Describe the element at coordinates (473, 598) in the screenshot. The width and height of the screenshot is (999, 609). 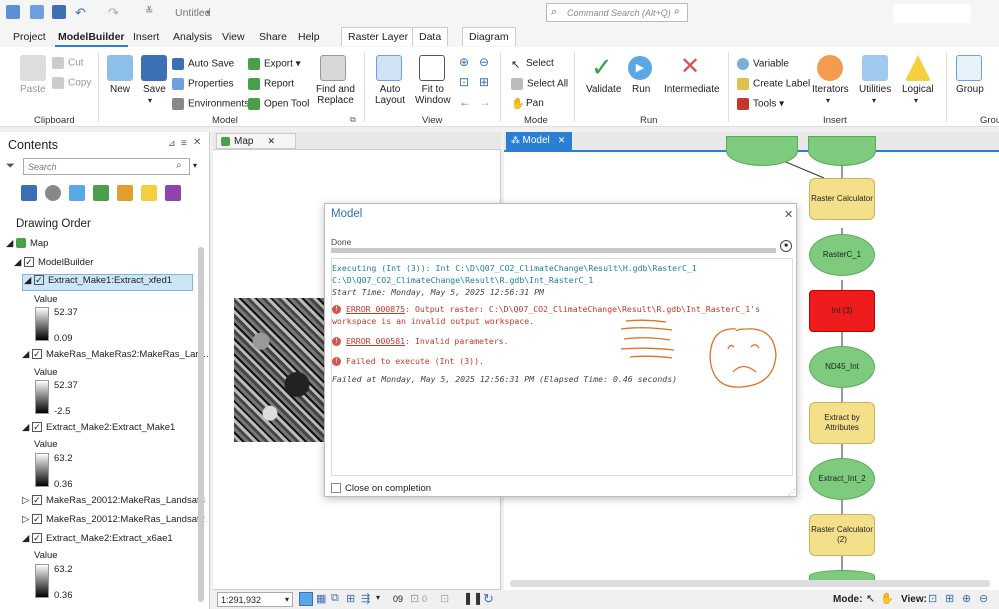
I see `pause-icon: ❚❚` at that location.